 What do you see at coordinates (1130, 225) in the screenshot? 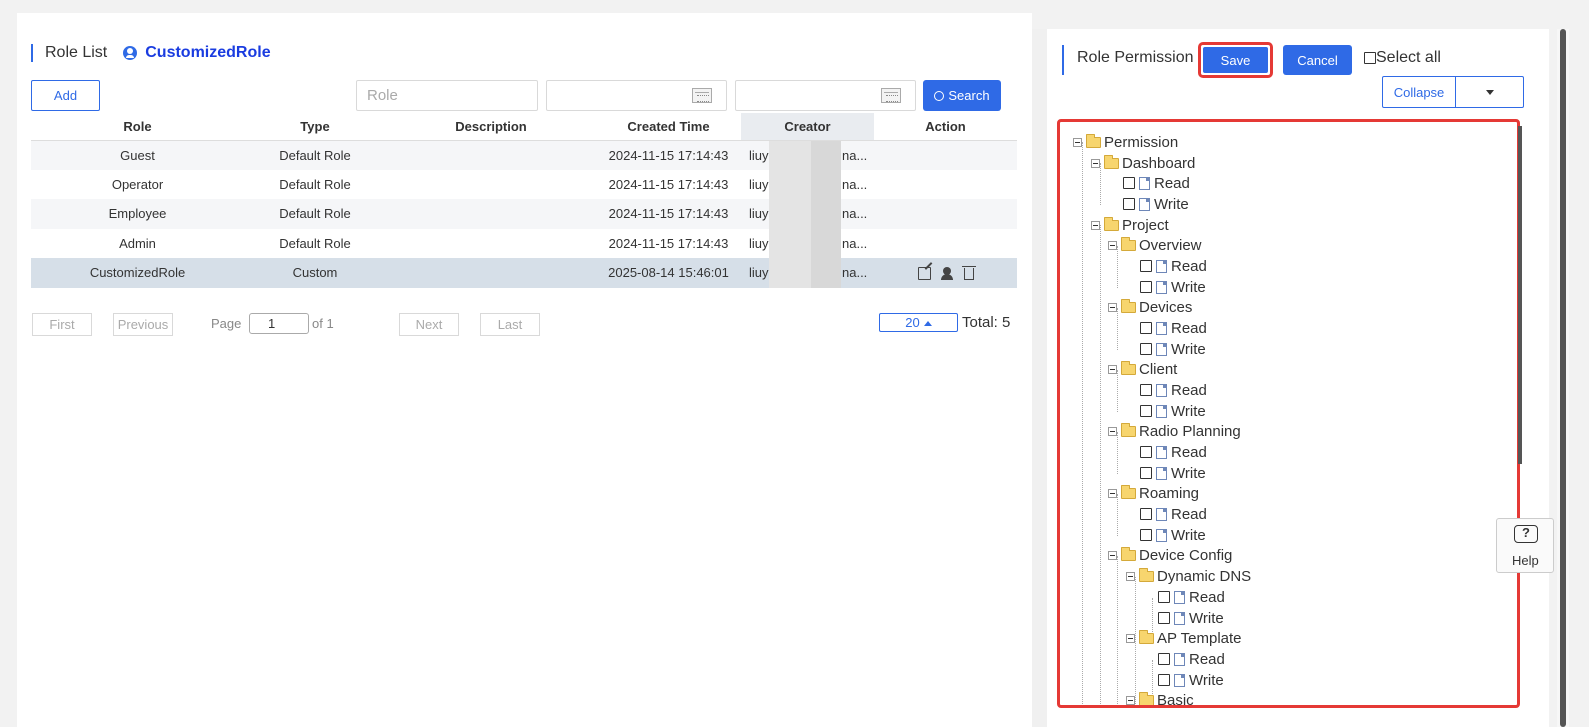
I see `tree-node-project: Project` at bounding box center [1130, 225].